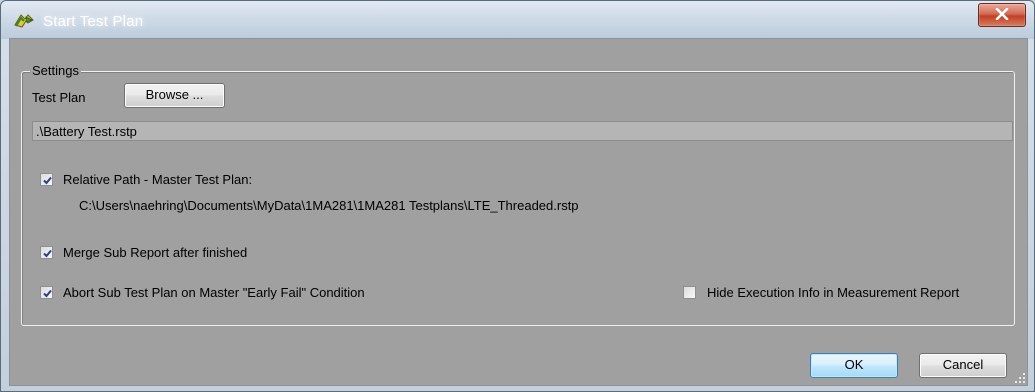 Image resolution: width=1035 pixels, height=392 pixels. What do you see at coordinates (24, 20) in the screenshot?
I see `start-test-plan-arrow-icon` at bounding box center [24, 20].